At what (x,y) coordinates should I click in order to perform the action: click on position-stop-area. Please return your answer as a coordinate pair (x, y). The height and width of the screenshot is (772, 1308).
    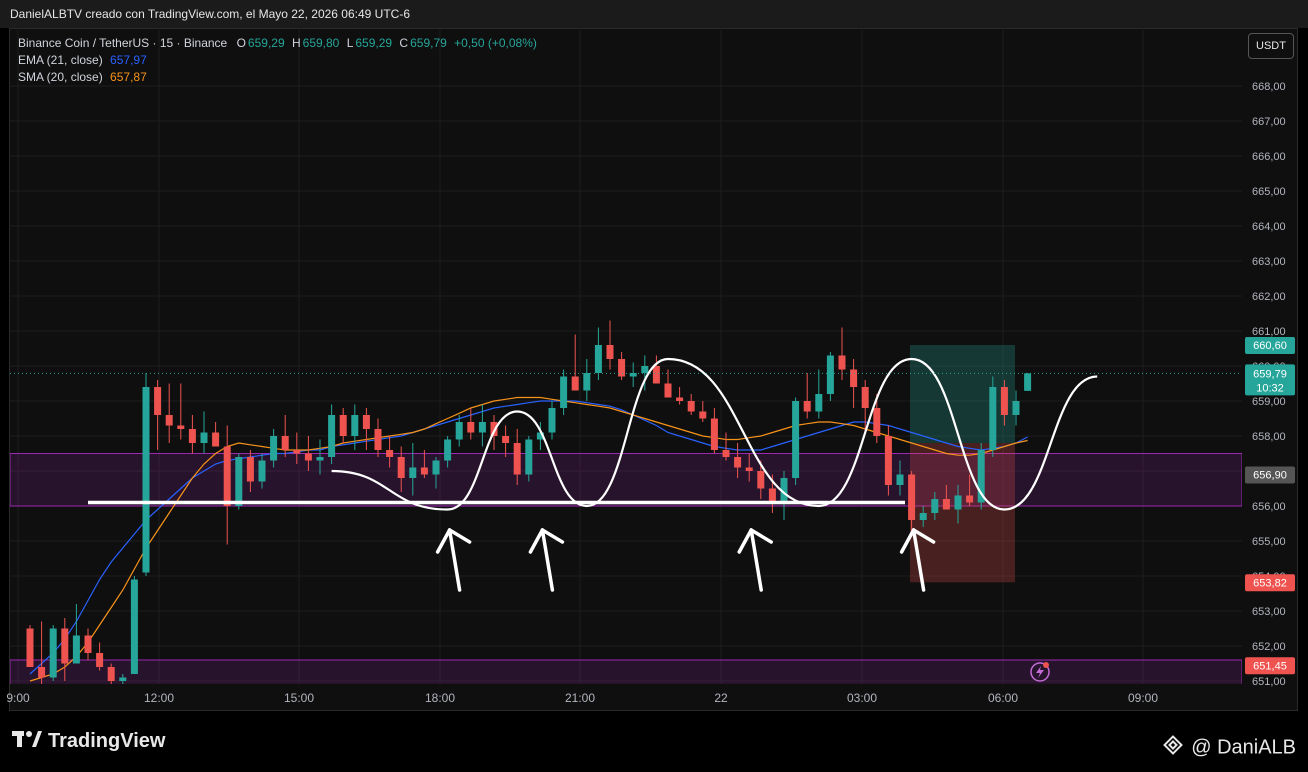
    Looking at the image, I should click on (962, 513).